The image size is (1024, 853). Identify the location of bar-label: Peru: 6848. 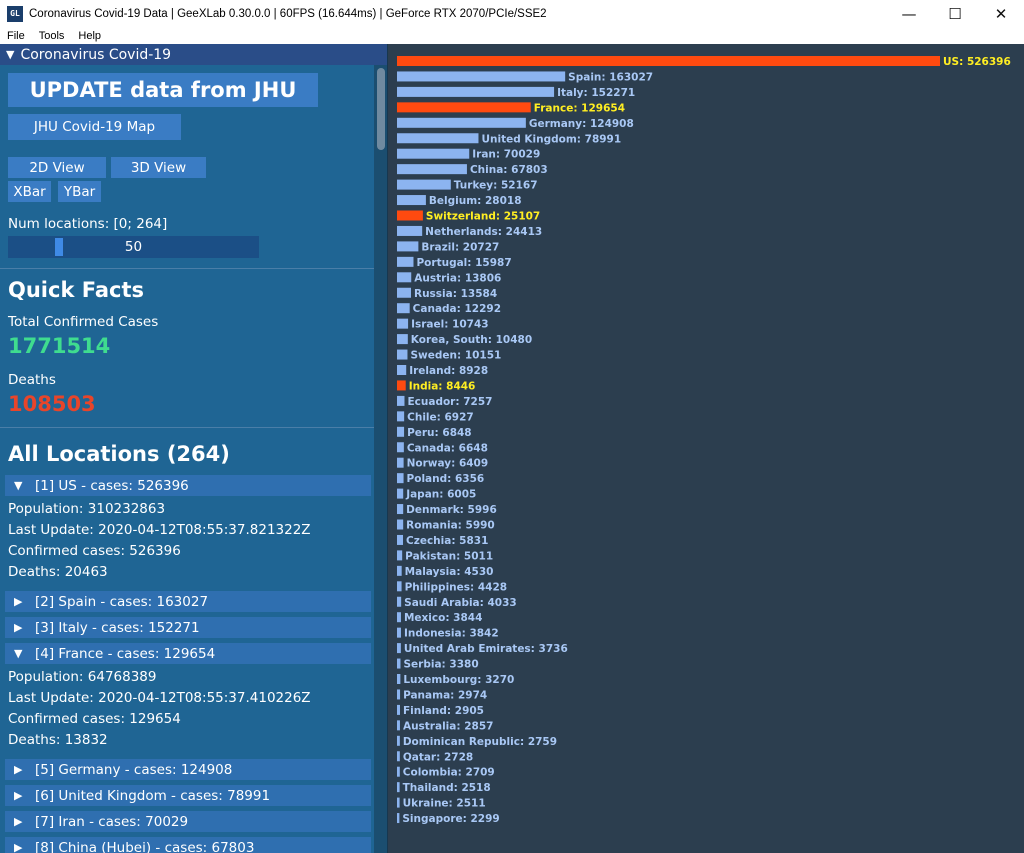
(439, 433).